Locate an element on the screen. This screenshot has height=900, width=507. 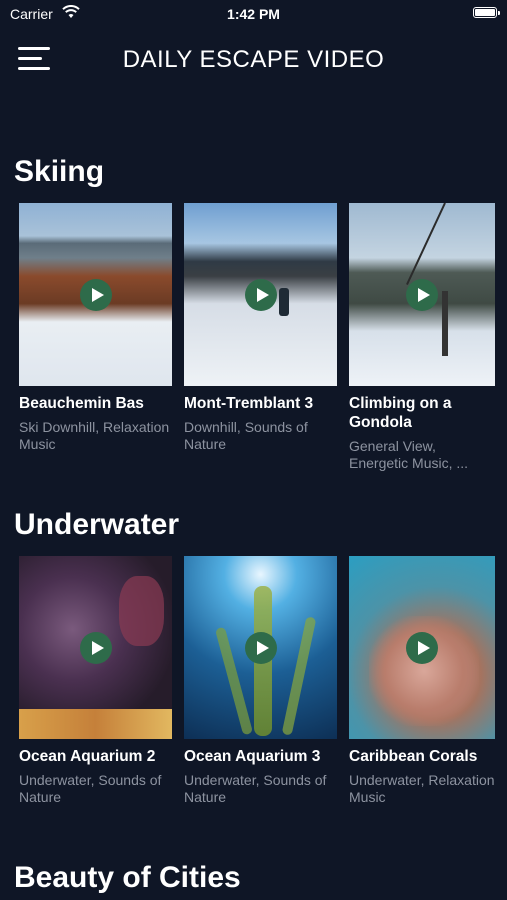
video-title: Climbing on a Gondola is located at coordinates (400, 413).